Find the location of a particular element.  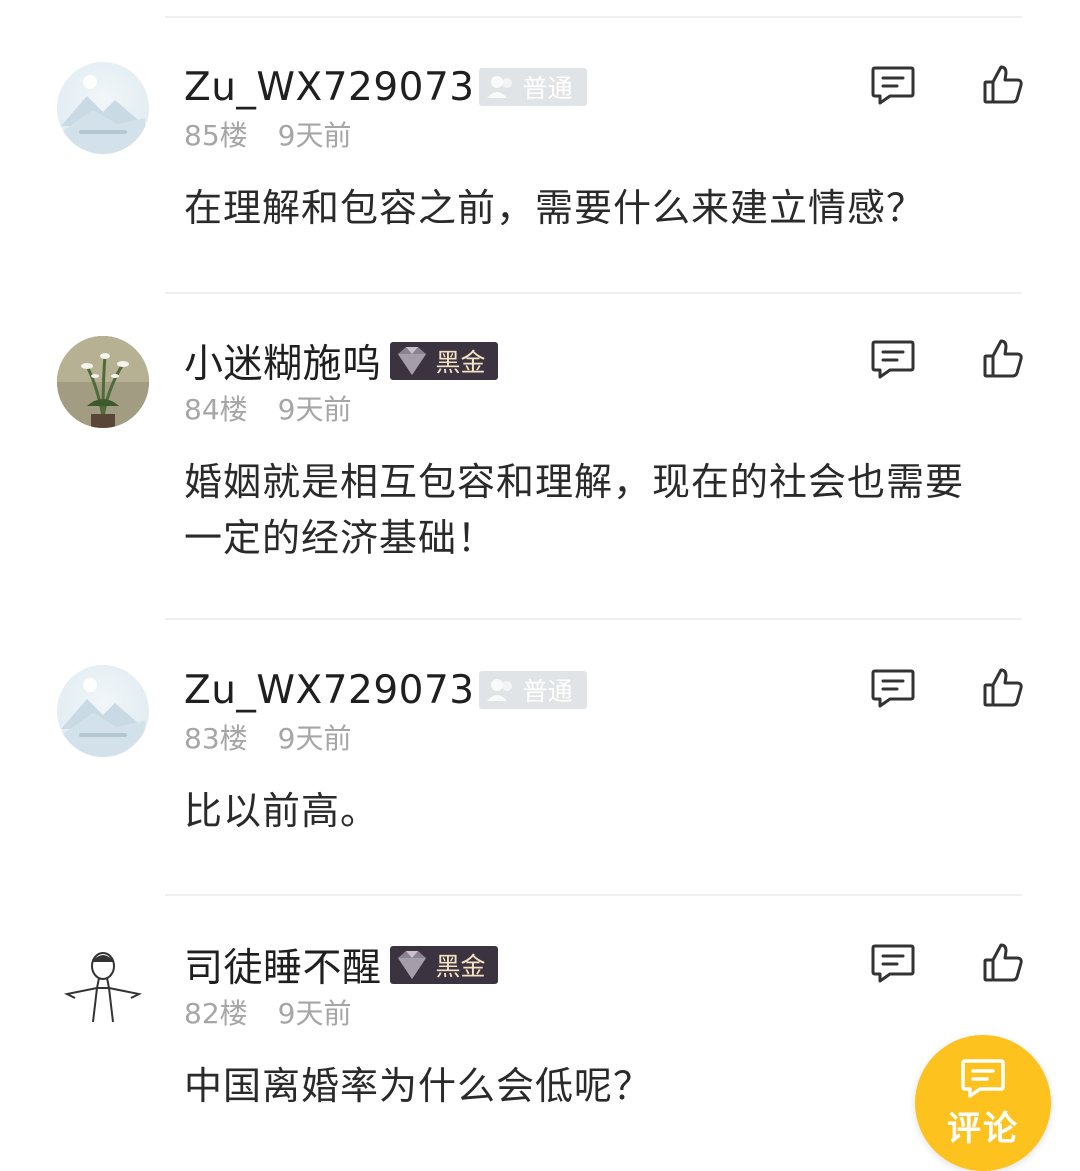

comment-meta: 83楼 9天前 is located at coordinates (267, 737).